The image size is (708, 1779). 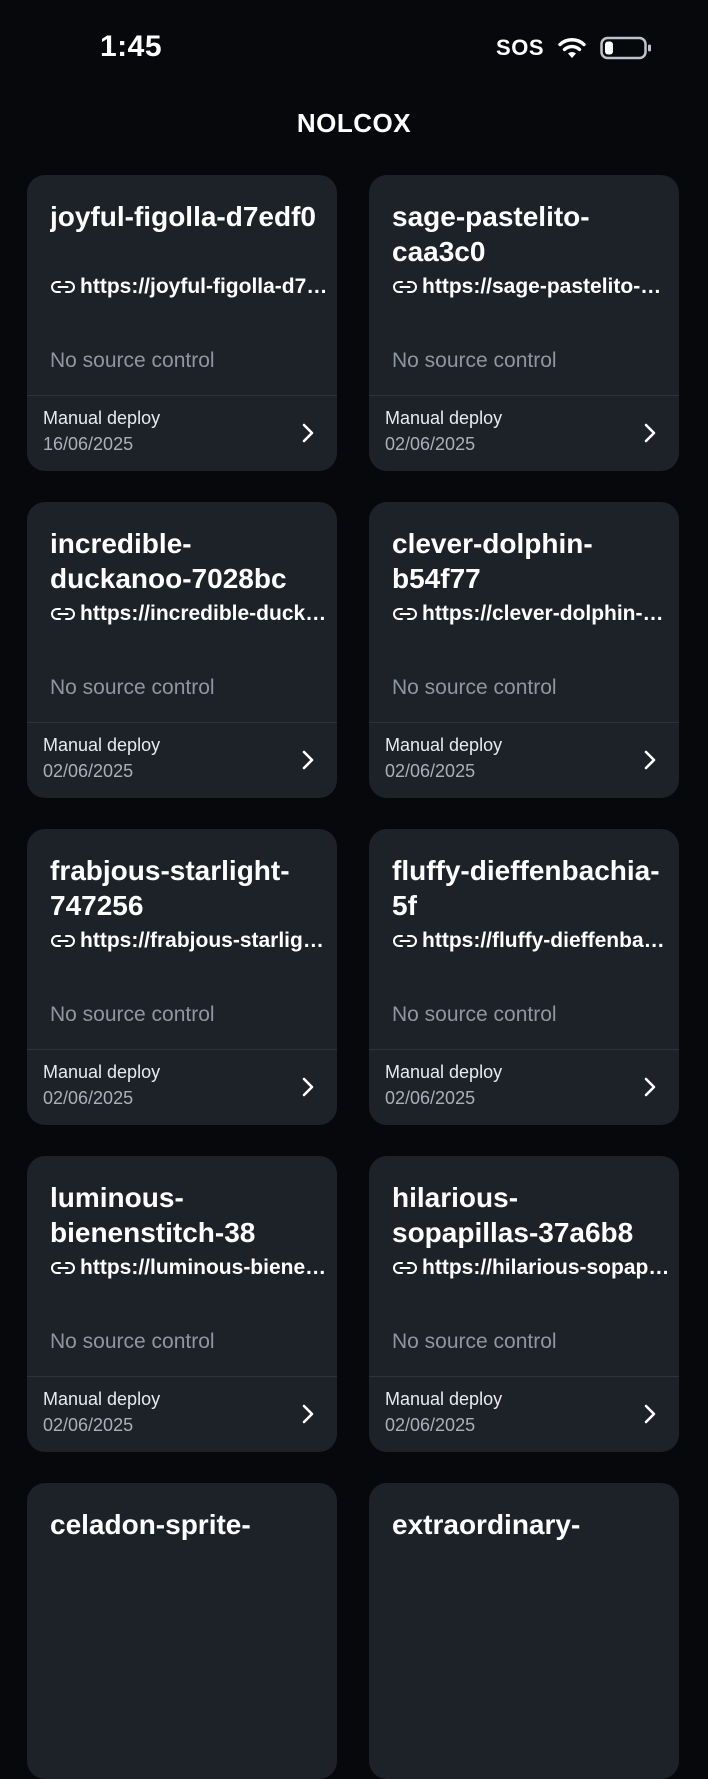 What do you see at coordinates (205, 286) in the screenshot?
I see `project-url-text: https://joyful-figolla-d7edf0` at bounding box center [205, 286].